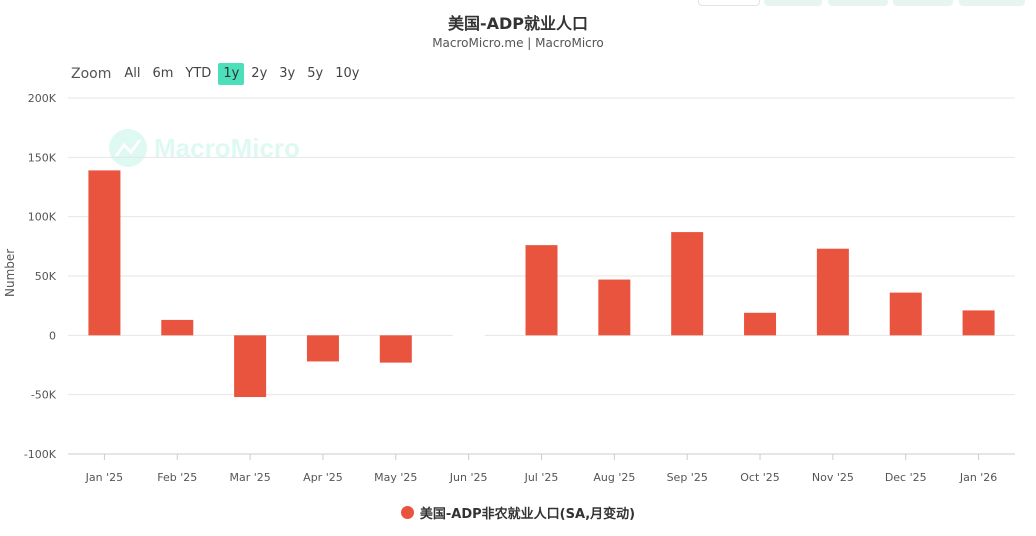 Image resolution: width=1036 pixels, height=536 pixels. What do you see at coordinates (614, 477) in the screenshot?
I see `x-tick-label: Aug '25` at bounding box center [614, 477].